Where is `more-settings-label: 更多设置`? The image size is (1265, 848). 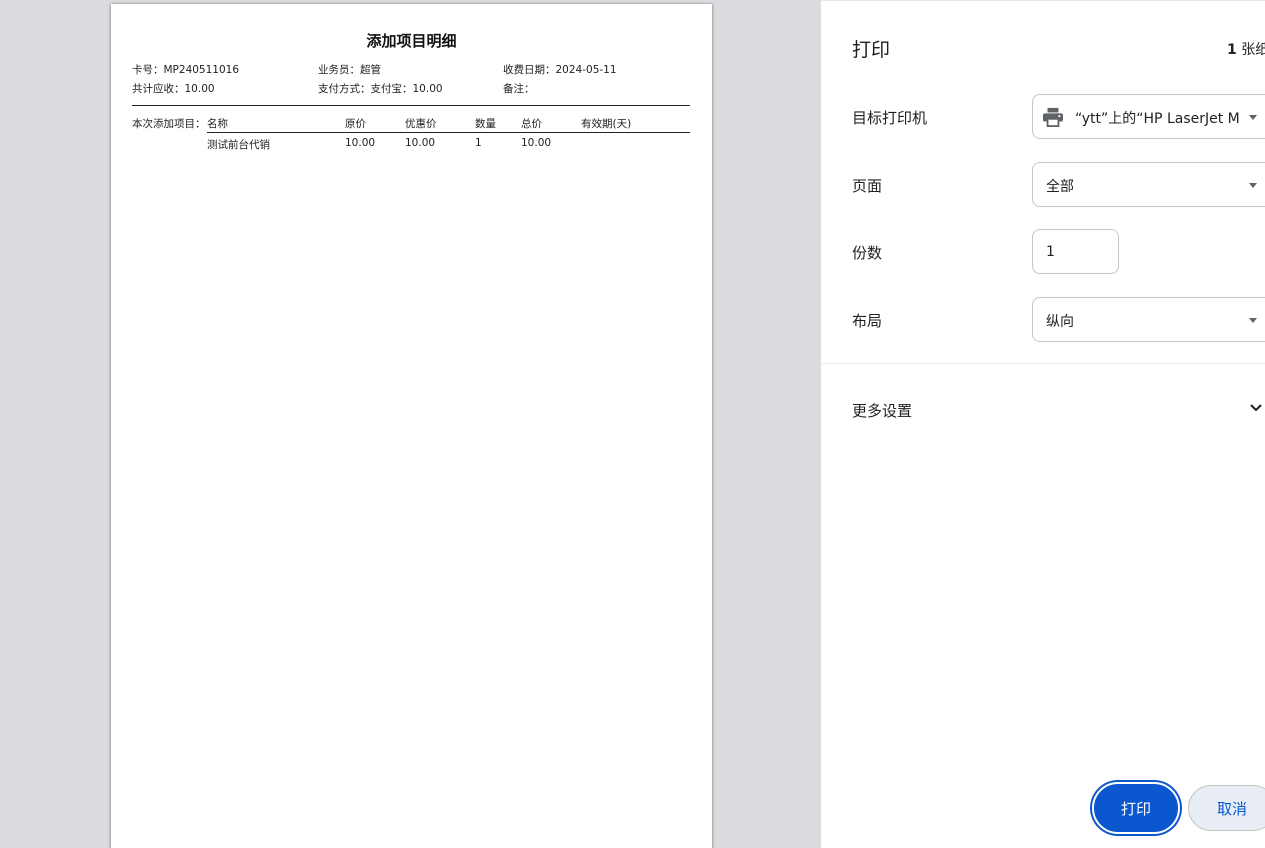 more-settings-label: 更多设置 is located at coordinates (882, 411).